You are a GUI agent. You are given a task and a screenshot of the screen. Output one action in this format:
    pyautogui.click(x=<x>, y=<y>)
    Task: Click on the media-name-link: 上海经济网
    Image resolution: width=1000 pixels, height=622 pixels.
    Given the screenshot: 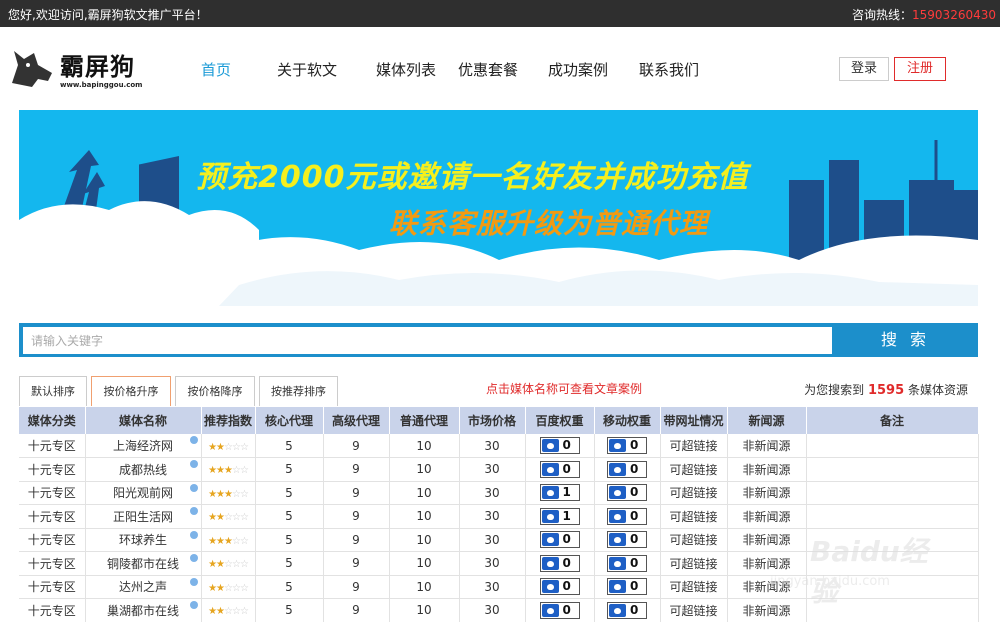 What is the action you would take?
    pyautogui.click(x=143, y=446)
    